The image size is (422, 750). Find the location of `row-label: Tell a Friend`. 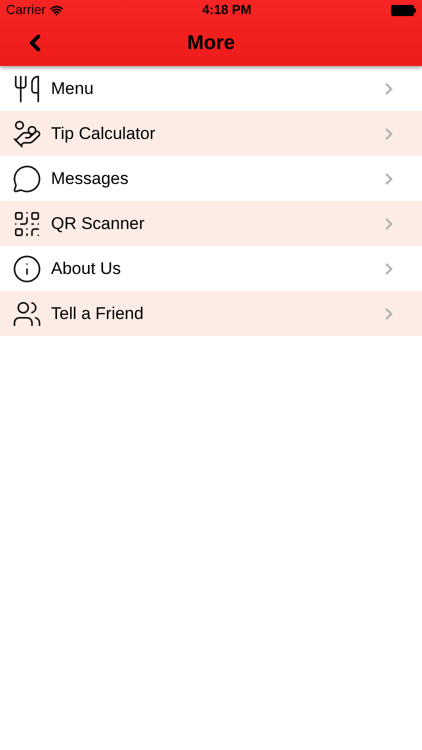

row-label: Tell a Friend is located at coordinates (98, 313).